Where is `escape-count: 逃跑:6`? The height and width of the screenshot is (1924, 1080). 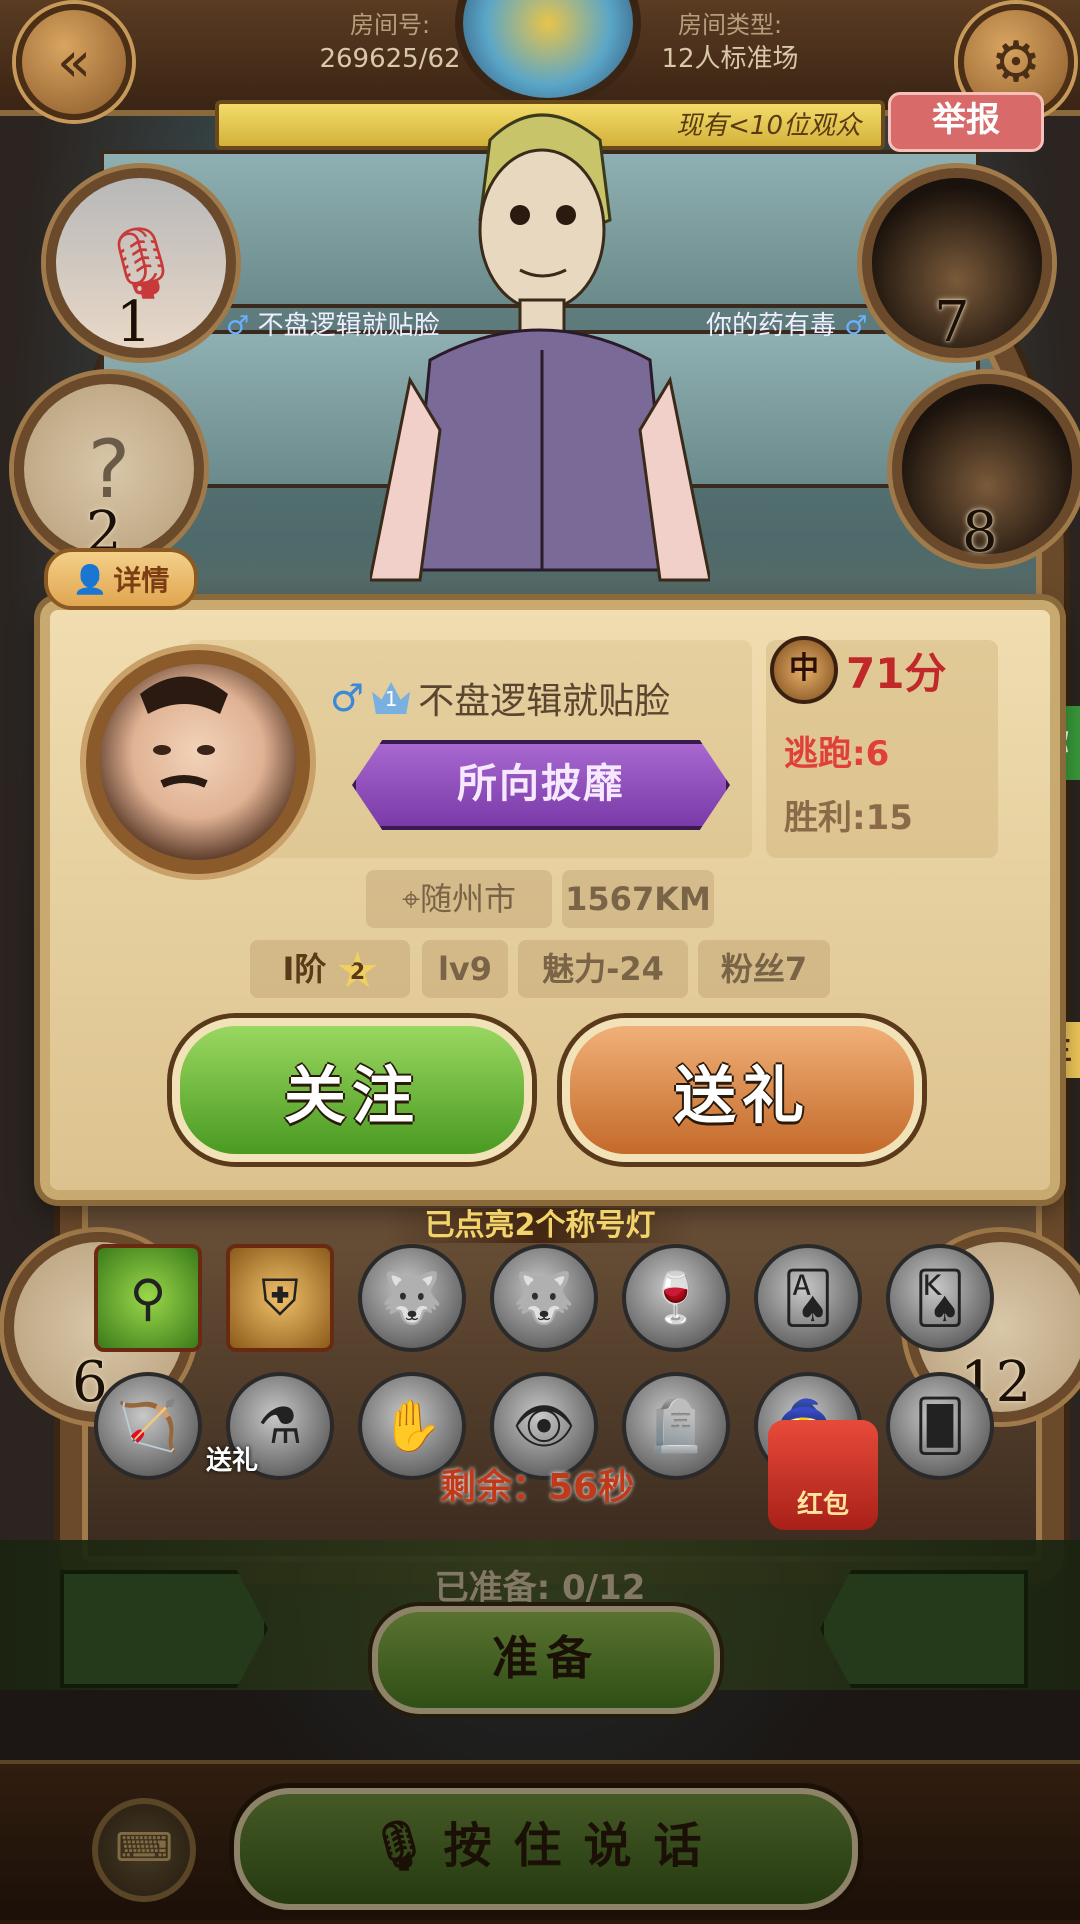
escape-count: 逃跑:6 is located at coordinates (837, 754).